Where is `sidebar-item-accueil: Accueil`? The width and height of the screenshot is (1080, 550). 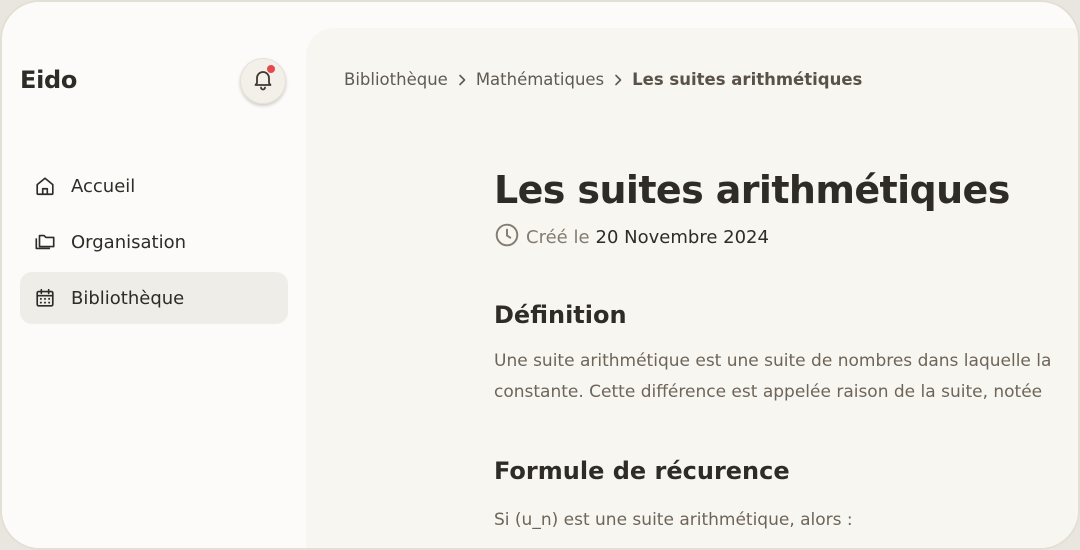 sidebar-item-accueil: Accueil is located at coordinates (154, 186).